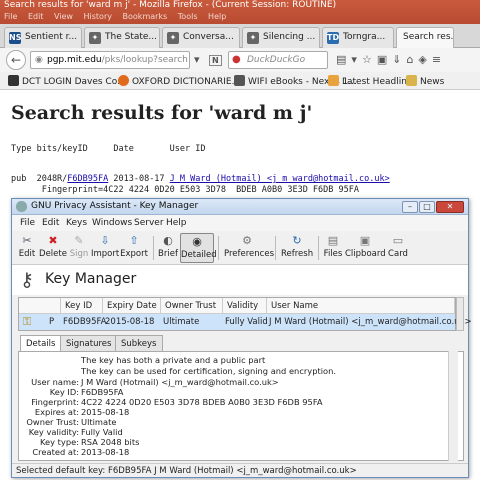 This screenshot has height=480, width=480. I want to click on files-button: ▤ Files, so click(333, 248).